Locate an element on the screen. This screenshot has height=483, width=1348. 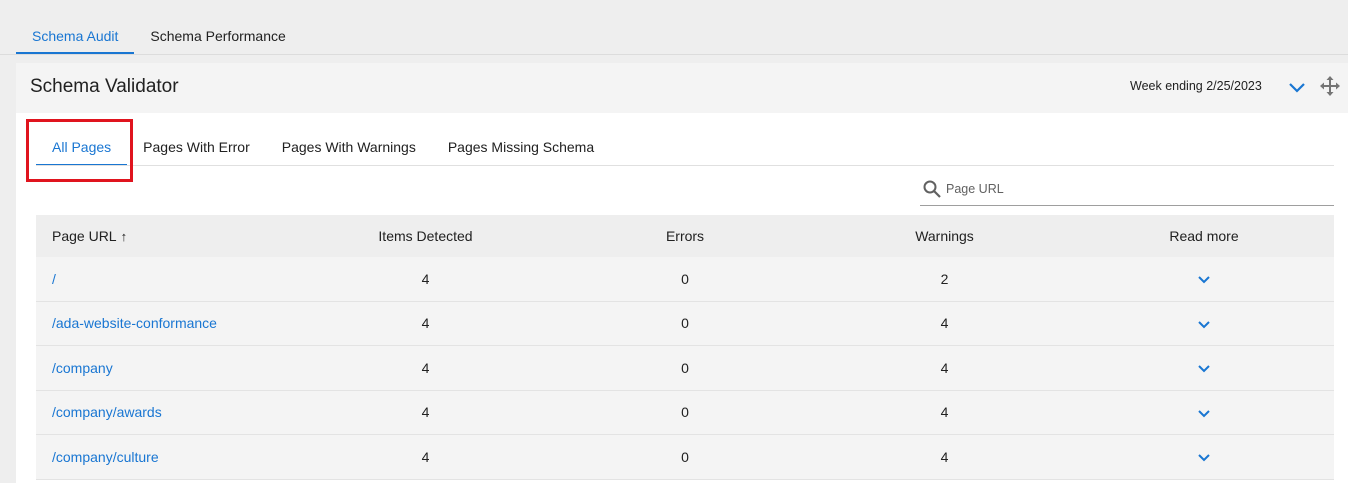
page-url-link: /company/awards is located at coordinates (107, 412).